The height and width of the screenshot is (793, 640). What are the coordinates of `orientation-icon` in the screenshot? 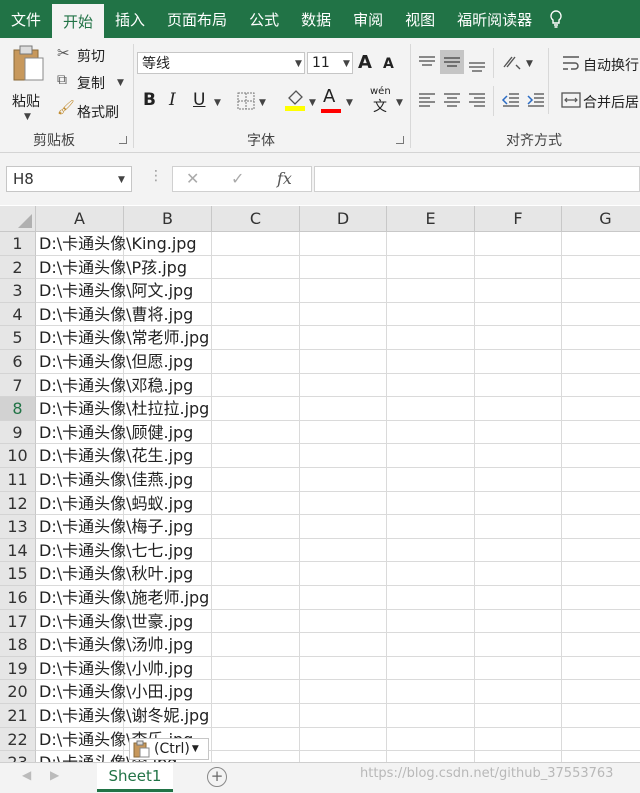 It's located at (512, 62).